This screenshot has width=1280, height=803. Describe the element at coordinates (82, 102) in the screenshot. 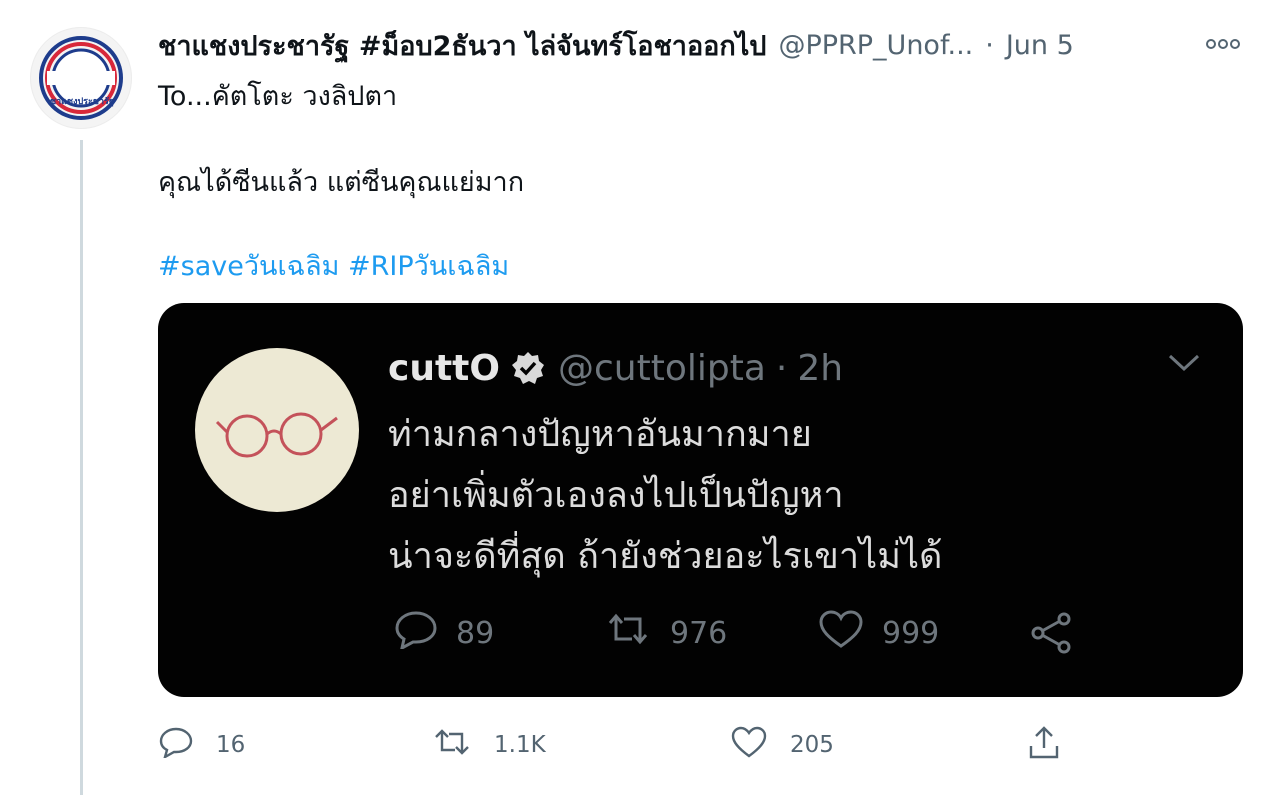

I see `avatar-logo-text: ชาแชงประชารัฐ` at that location.